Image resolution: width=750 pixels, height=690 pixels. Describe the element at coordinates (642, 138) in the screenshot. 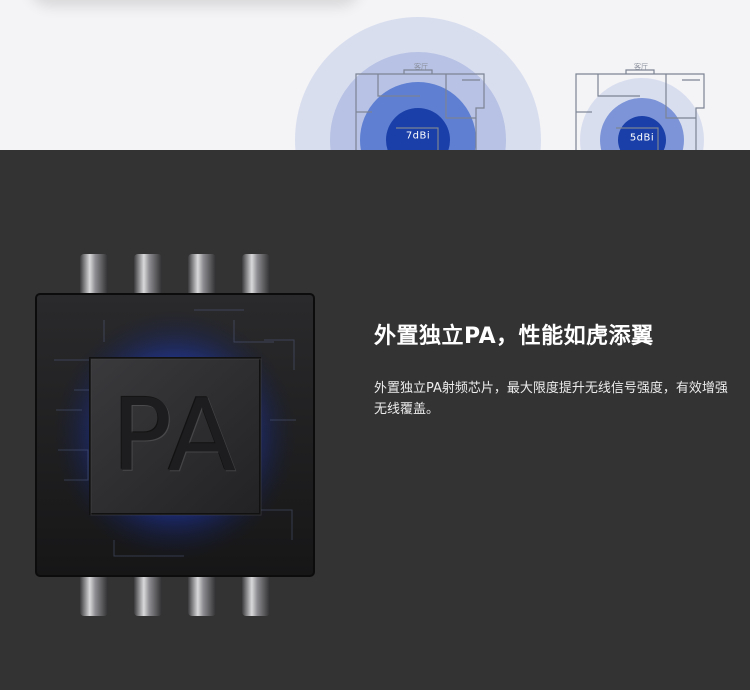

I see `gain-label-5dbi: 5dBi` at that location.